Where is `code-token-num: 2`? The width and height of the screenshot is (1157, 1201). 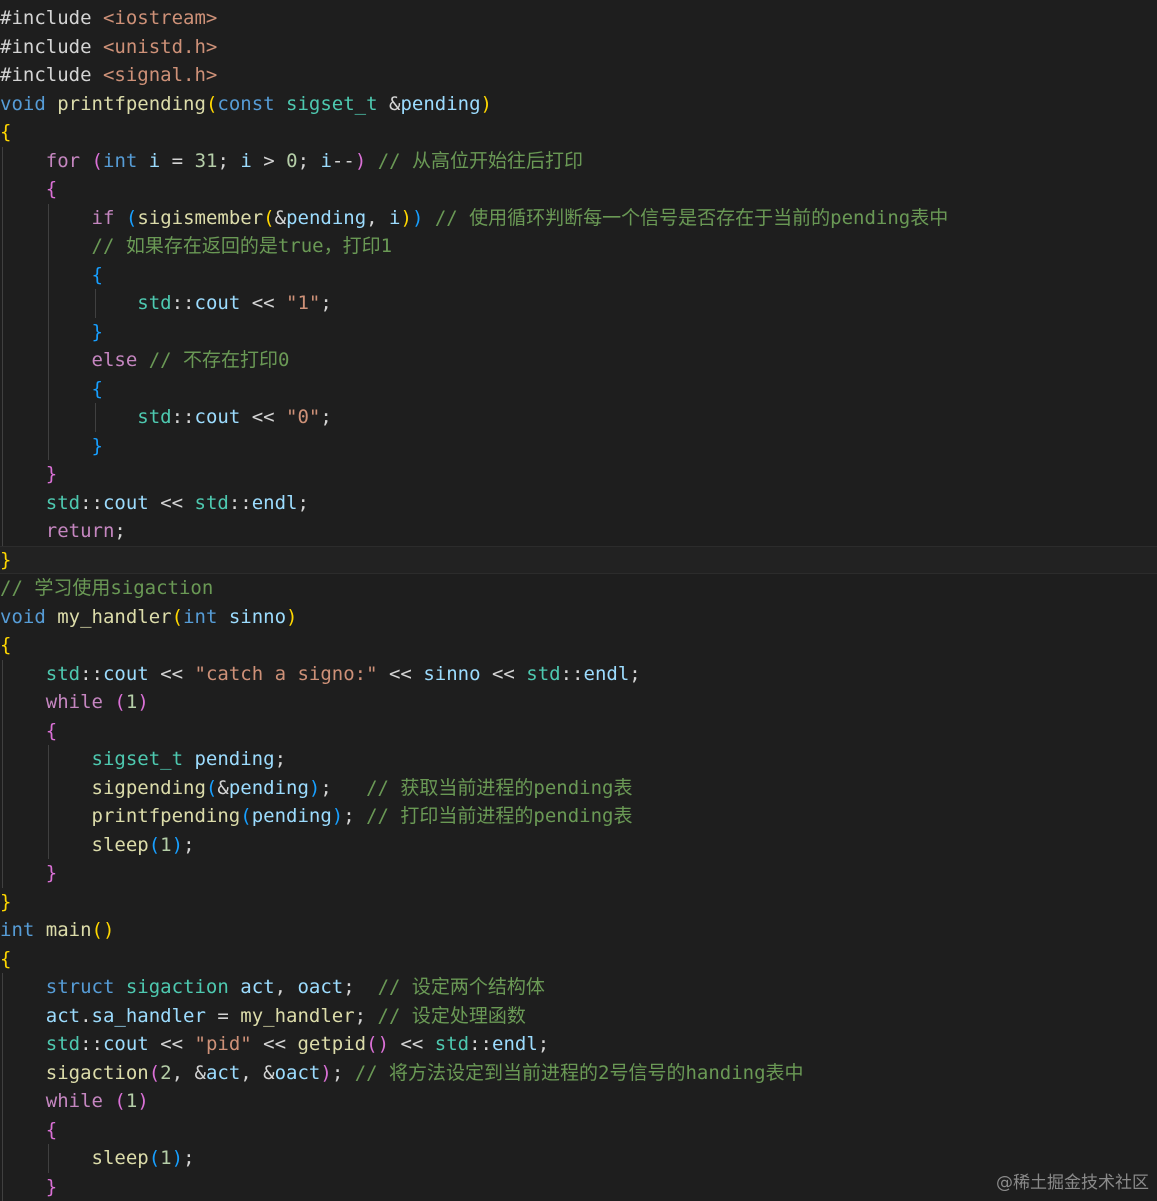
code-token-num: 2 is located at coordinates (166, 1072).